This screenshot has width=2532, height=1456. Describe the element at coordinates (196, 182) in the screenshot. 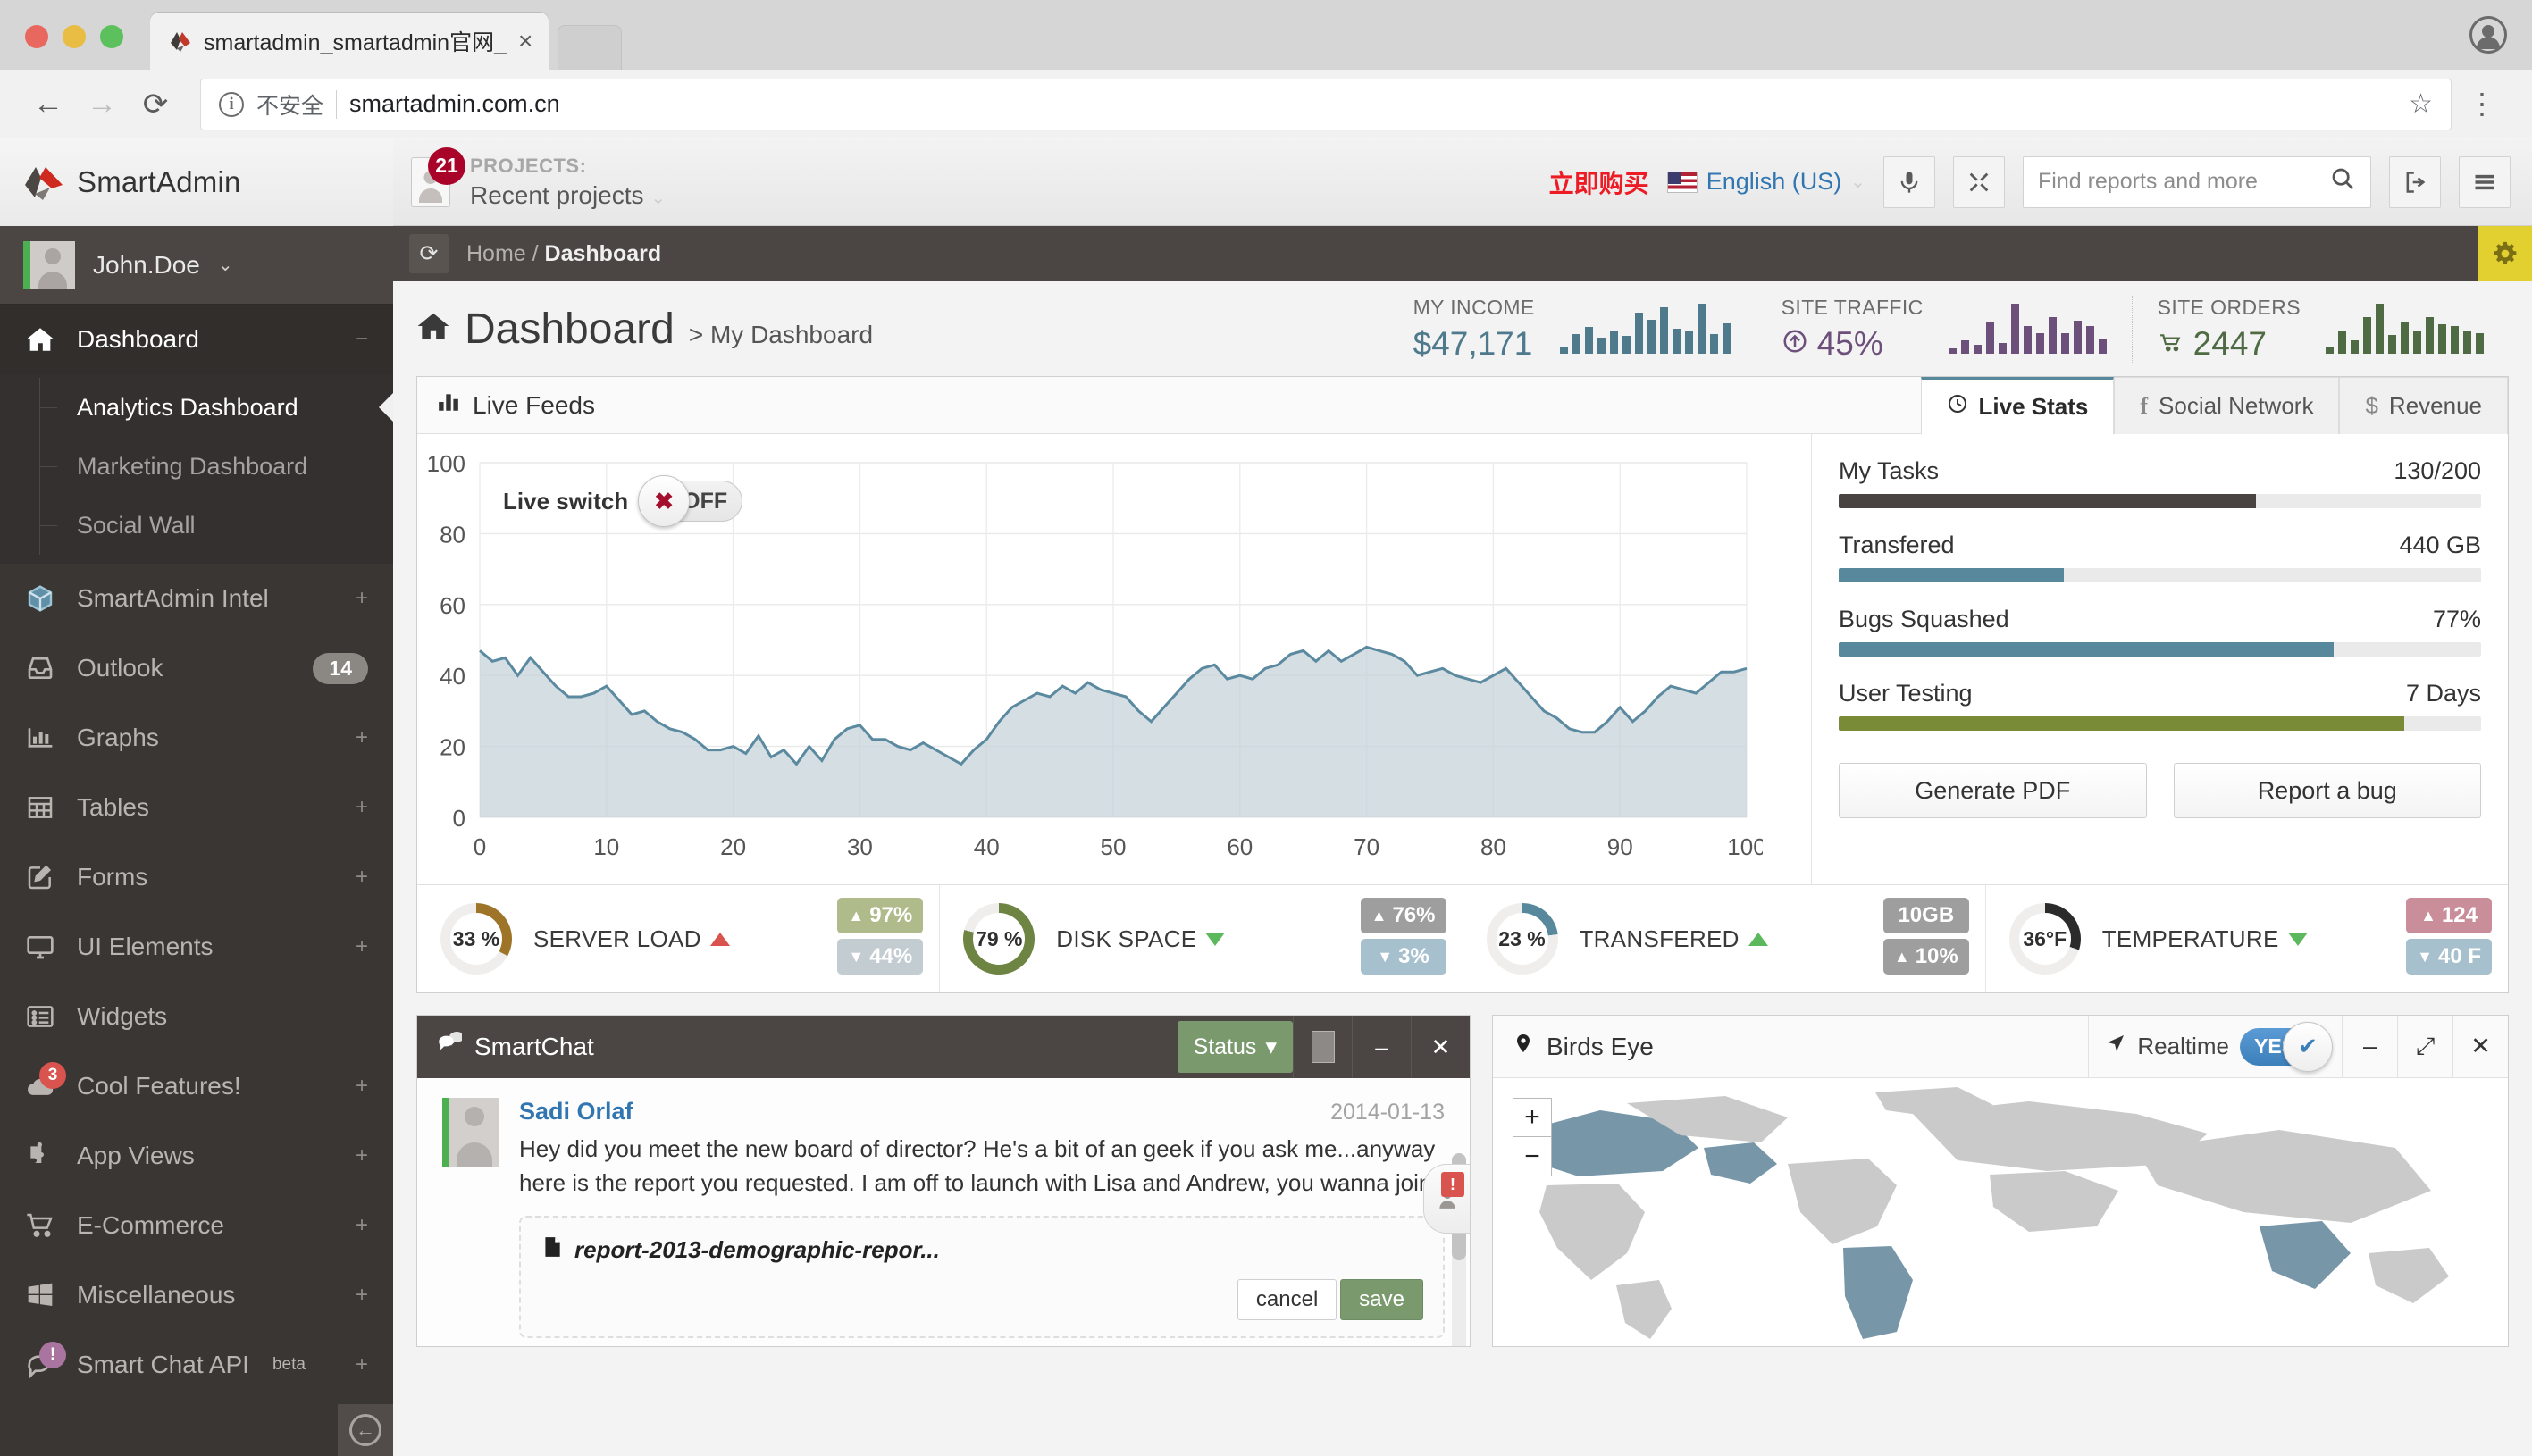

I see `brand-block: SmartAdmin` at that location.